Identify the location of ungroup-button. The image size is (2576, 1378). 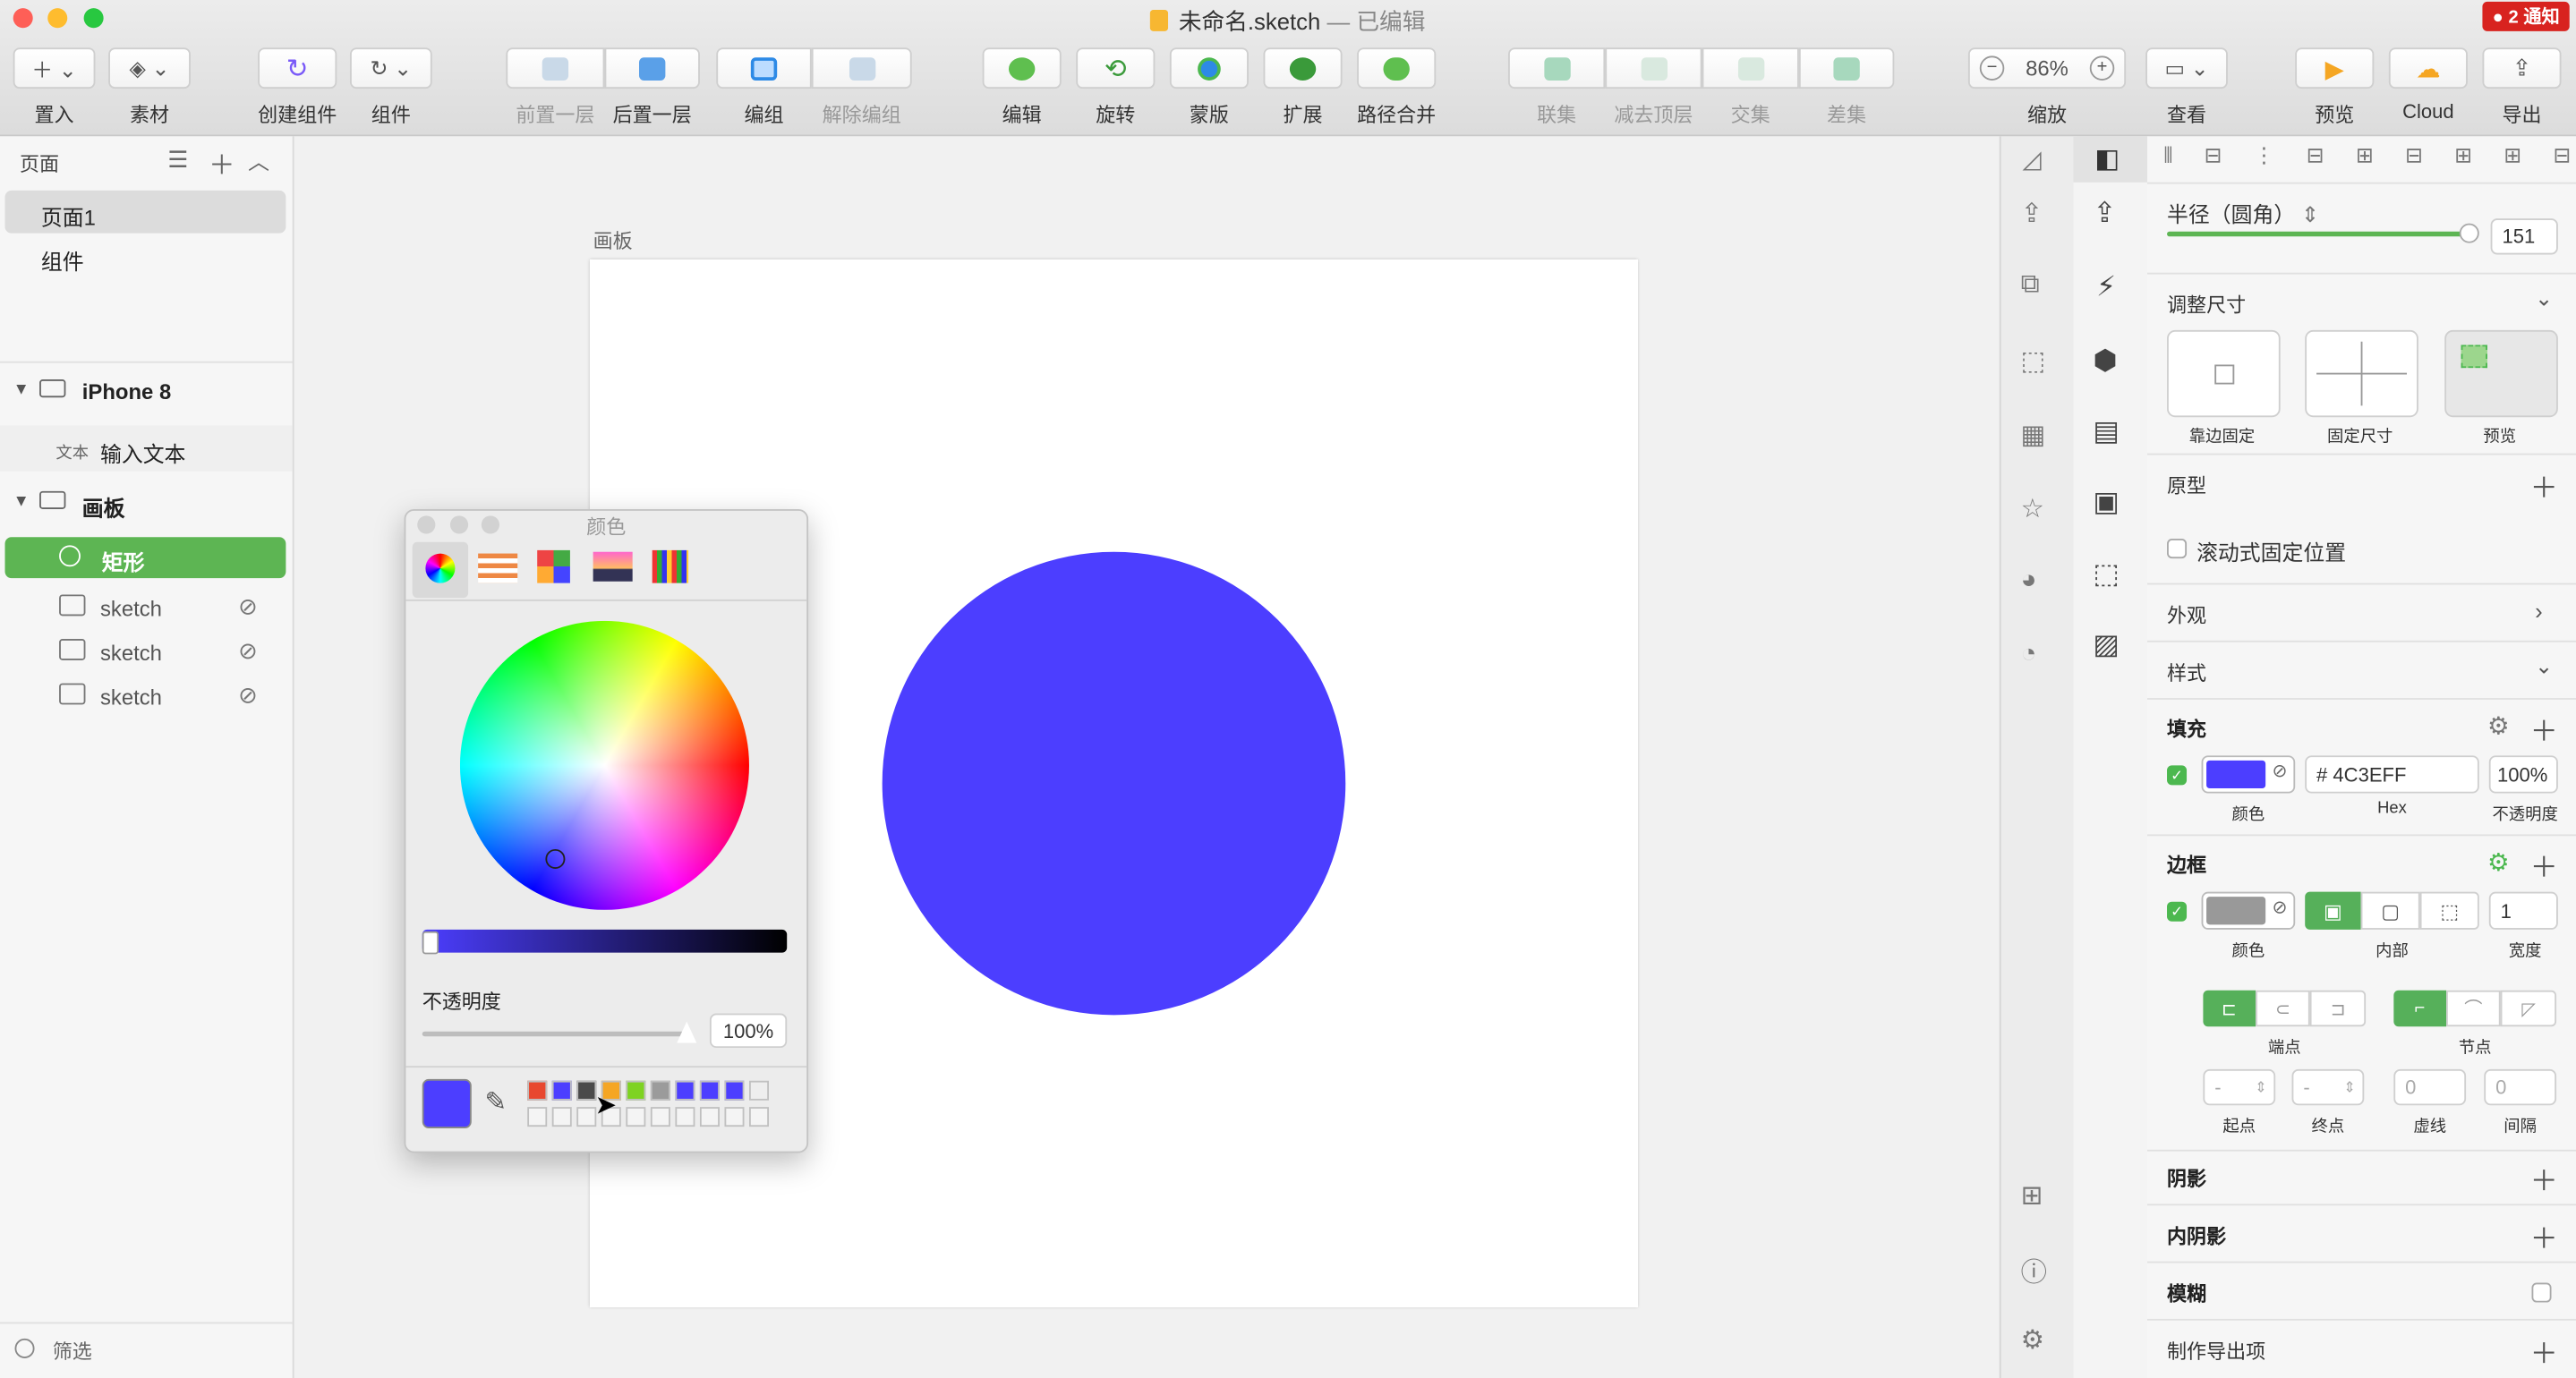
(861, 68).